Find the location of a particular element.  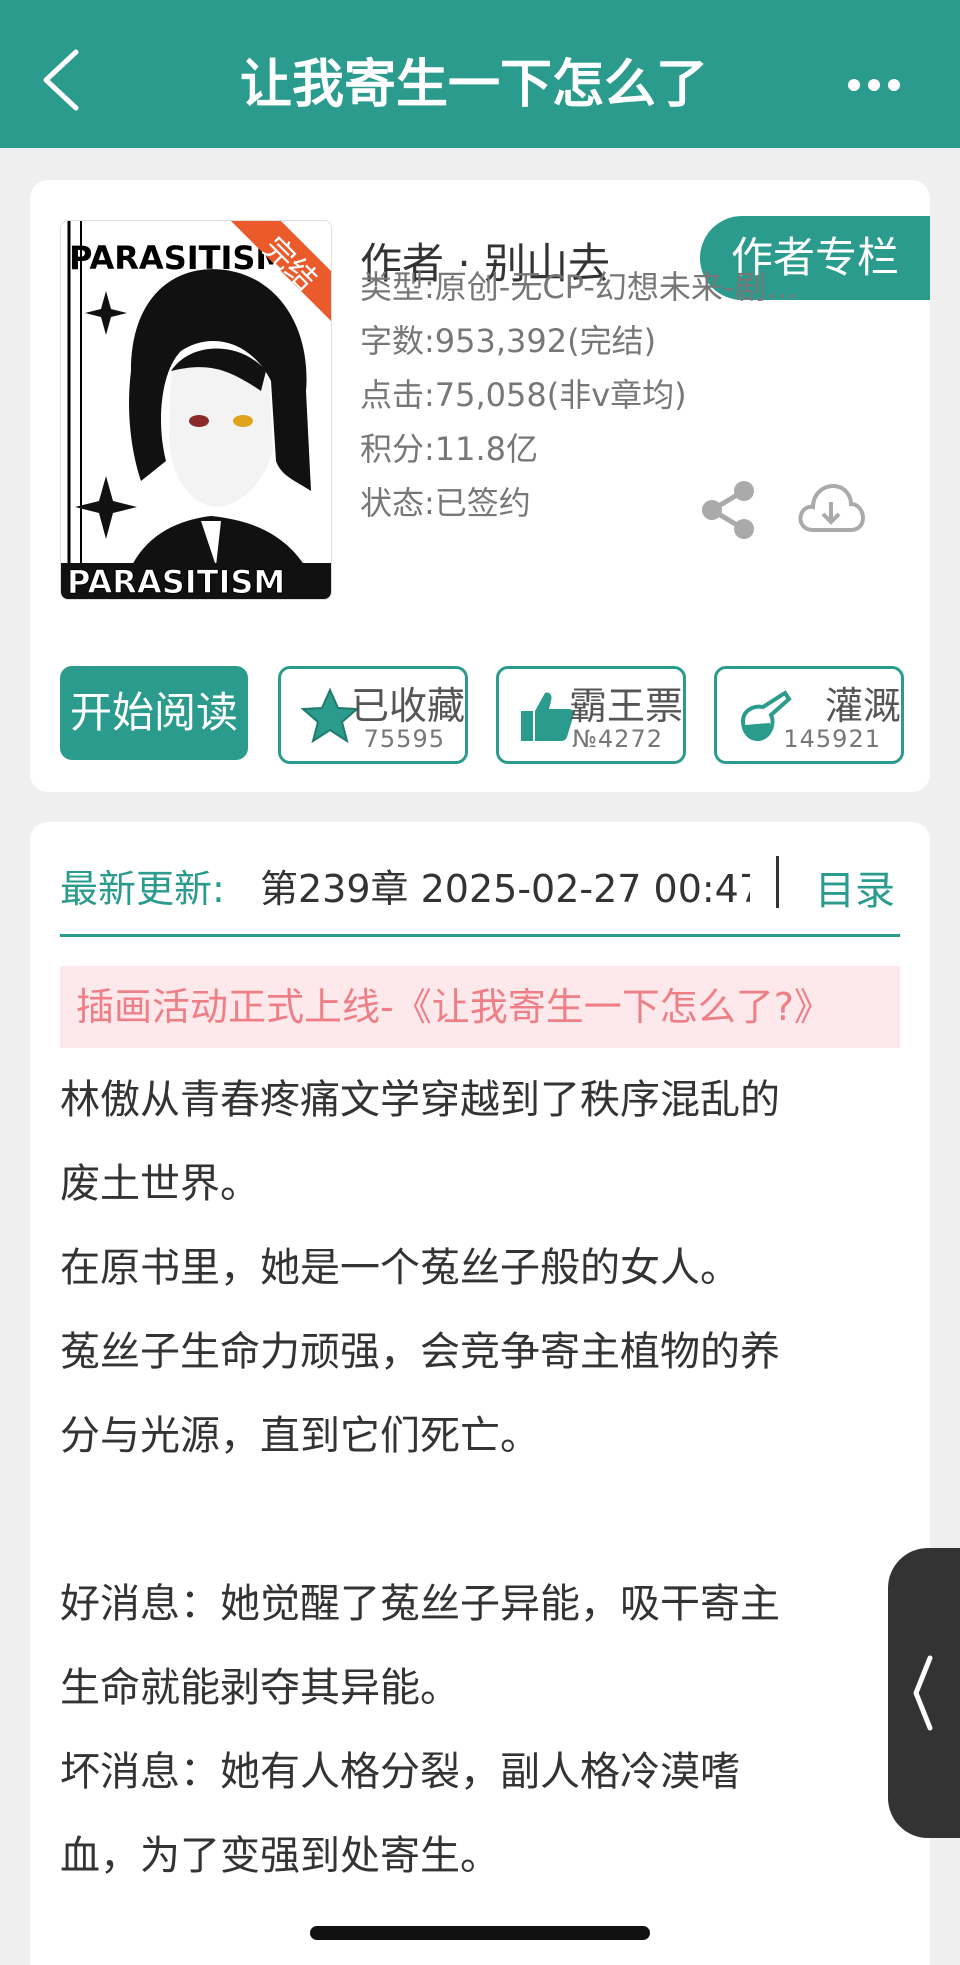

nourish-count: 145921 is located at coordinates (832, 739).